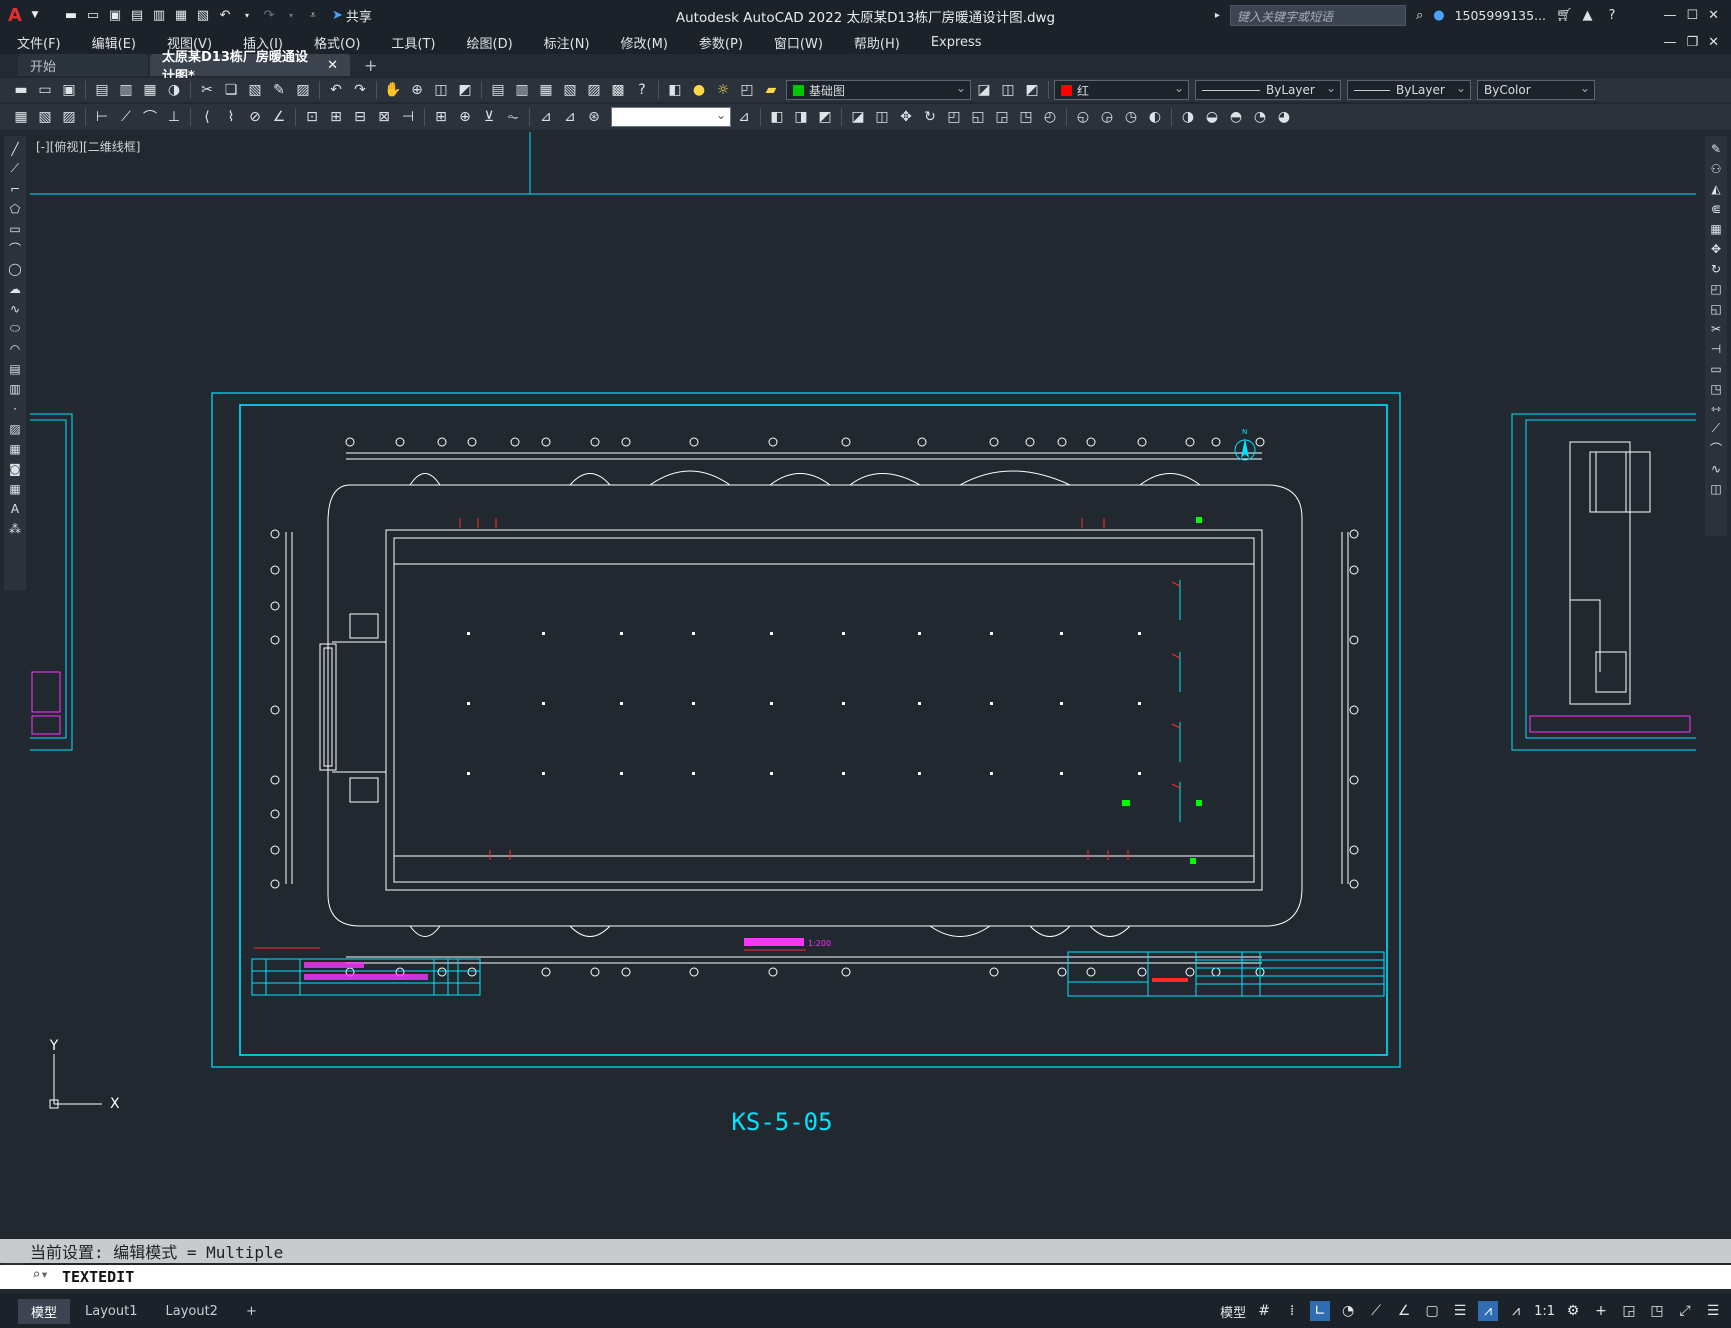 This screenshot has width=1731, height=1328. What do you see at coordinates (225, 15) in the screenshot?
I see `undo-icon: ↶` at bounding box center [225, 15].